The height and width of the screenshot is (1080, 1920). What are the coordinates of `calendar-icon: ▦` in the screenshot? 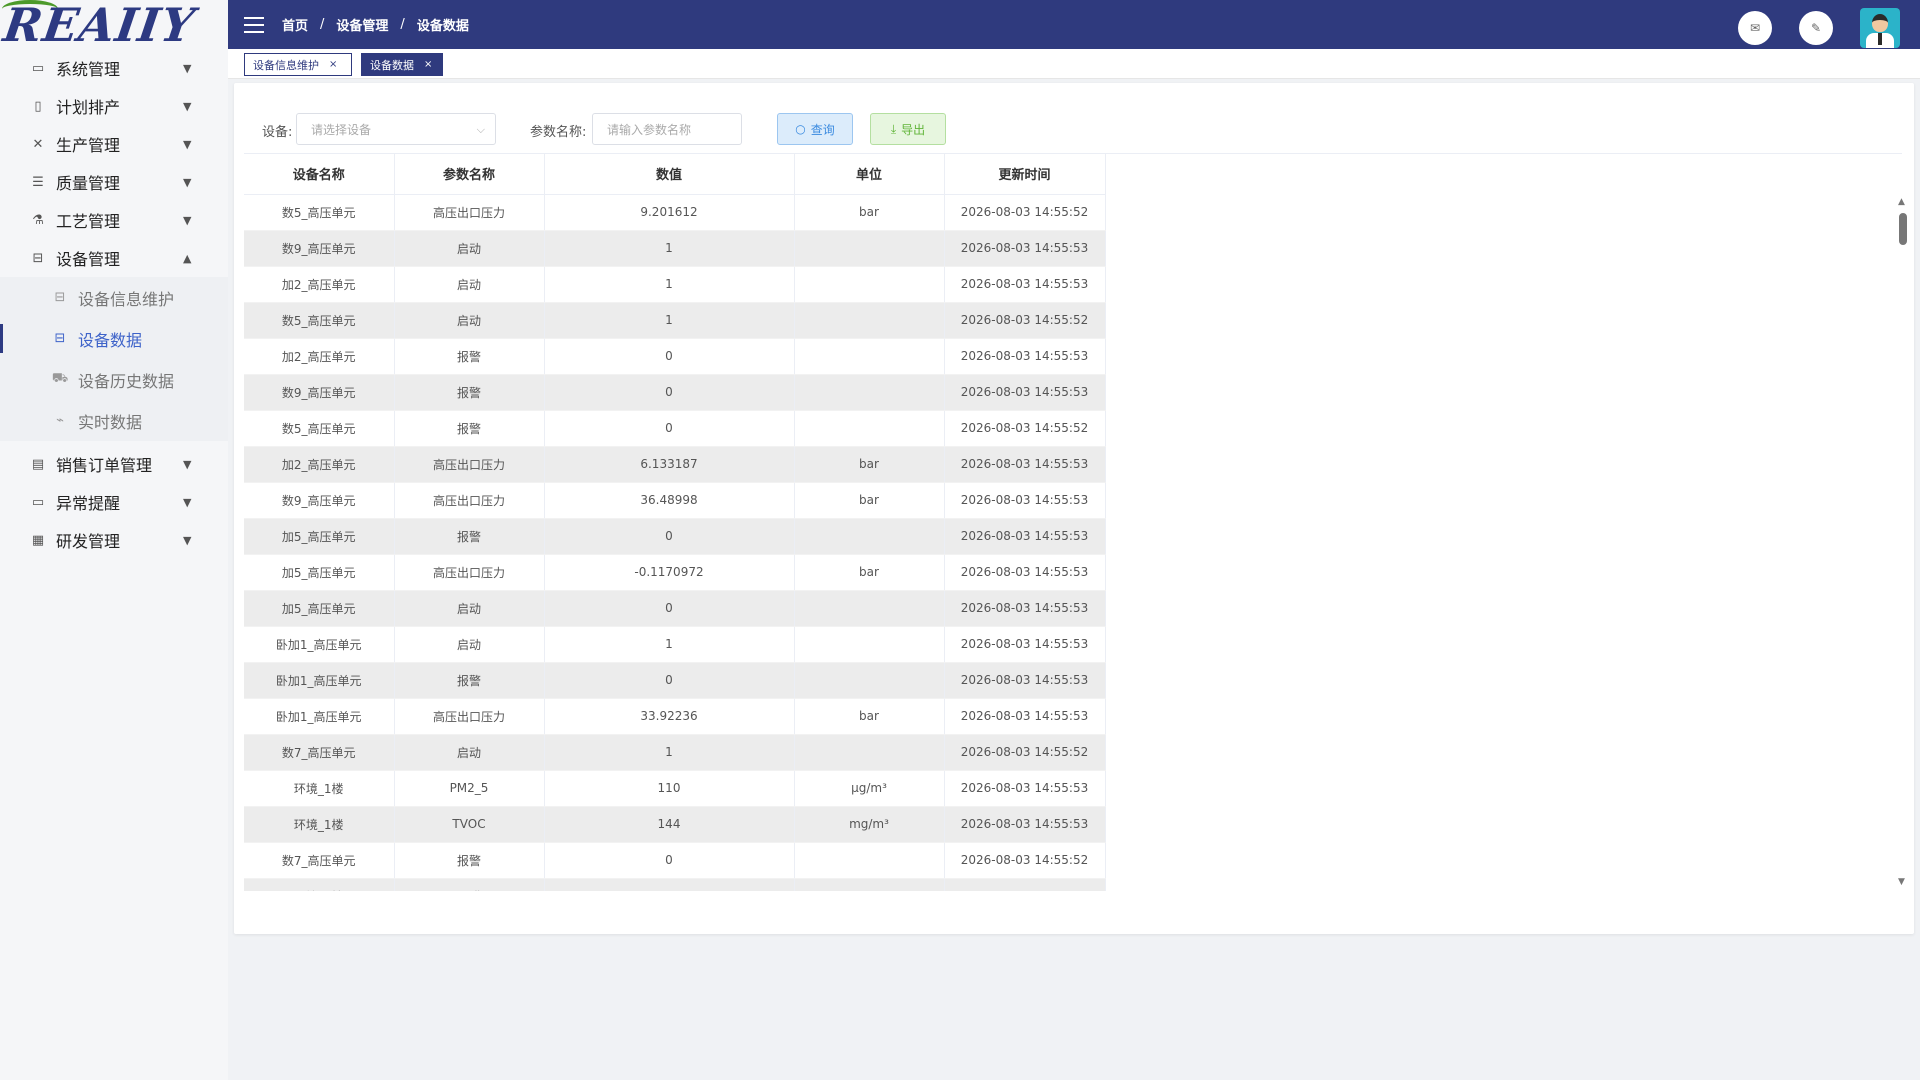 It's located at (38, 540).